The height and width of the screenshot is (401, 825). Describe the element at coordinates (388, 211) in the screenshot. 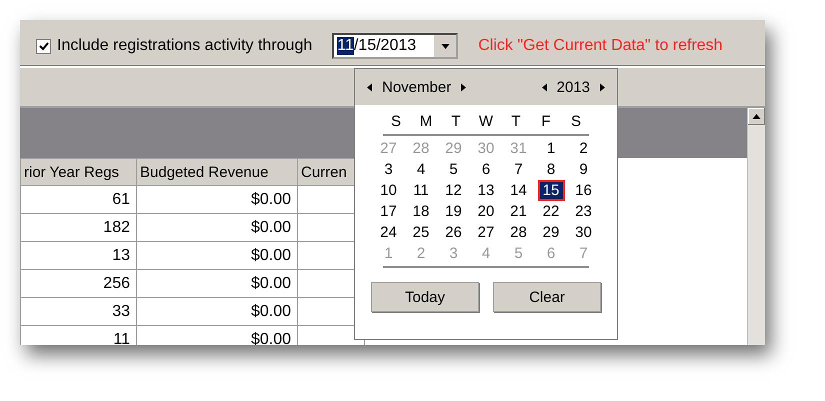

I see `calendar-day: 17` at that location.